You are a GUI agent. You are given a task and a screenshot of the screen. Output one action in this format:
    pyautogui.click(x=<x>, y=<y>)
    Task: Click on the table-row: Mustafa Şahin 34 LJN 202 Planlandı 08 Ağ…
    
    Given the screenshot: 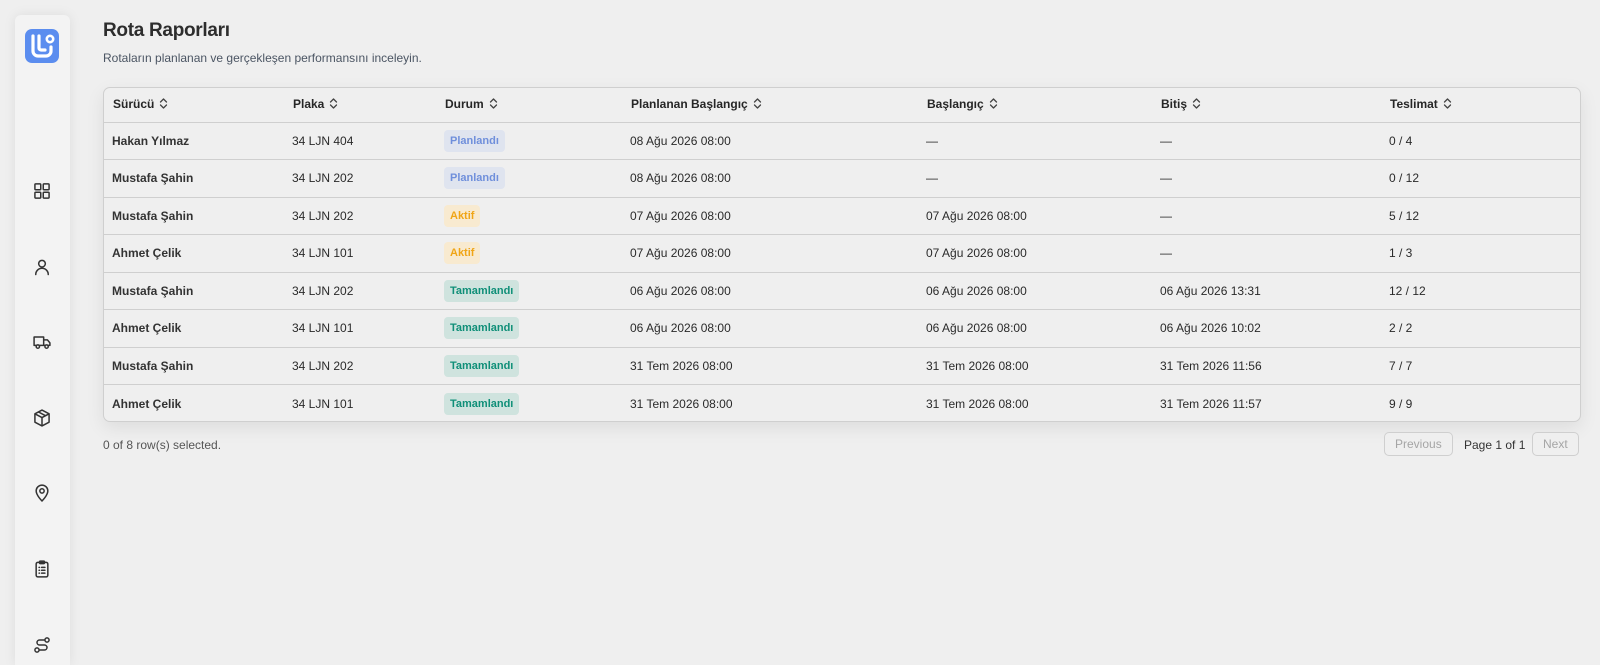 What is the action you would take?
    pyautogui.click(x=842, y=178)
    